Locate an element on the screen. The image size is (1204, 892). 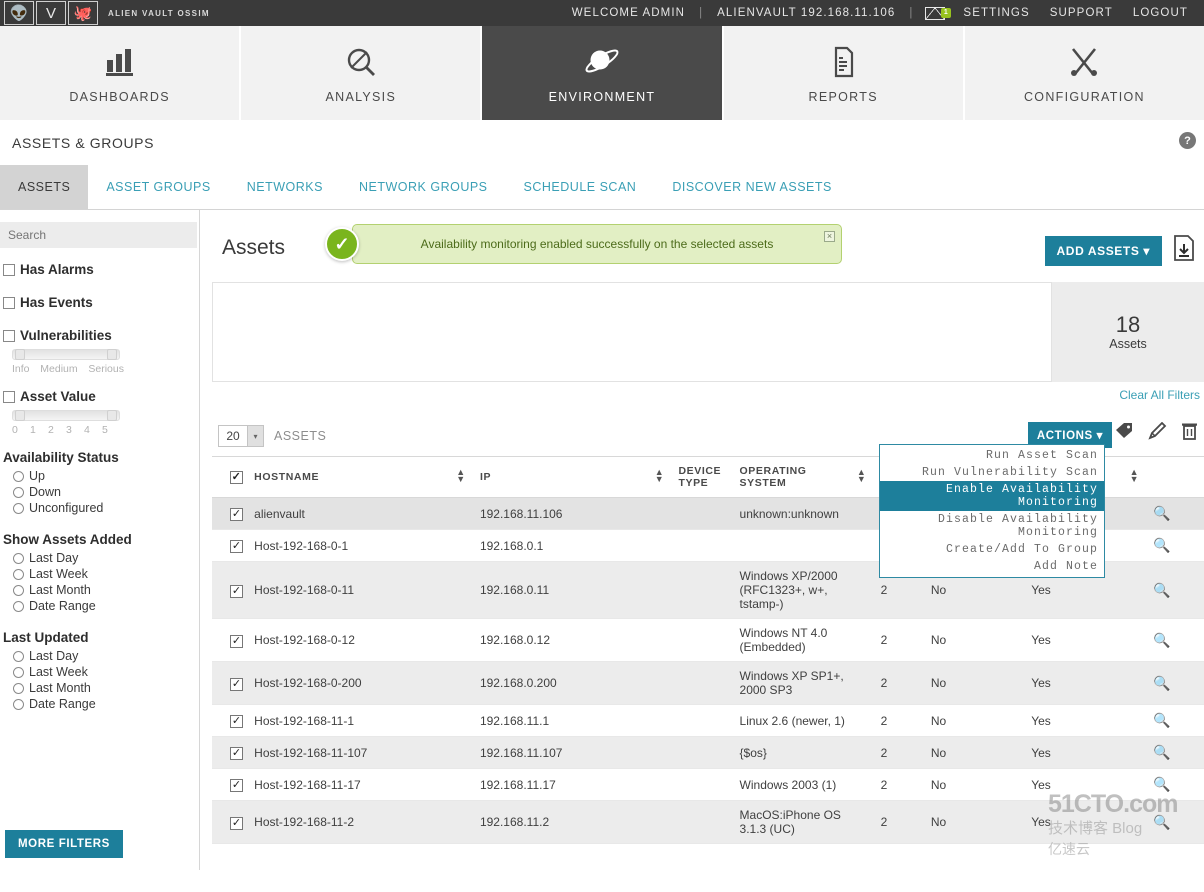
pencil-icon is located at coordinates (1157, 431).